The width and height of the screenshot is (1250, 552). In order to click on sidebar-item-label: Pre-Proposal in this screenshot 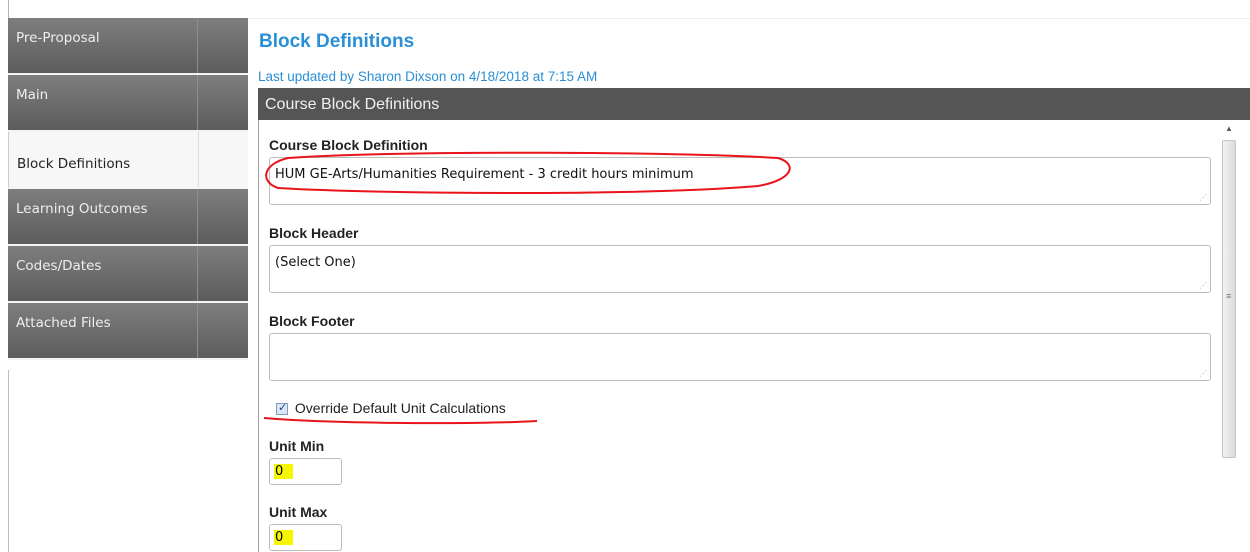, I will do `click(58, 38)`.